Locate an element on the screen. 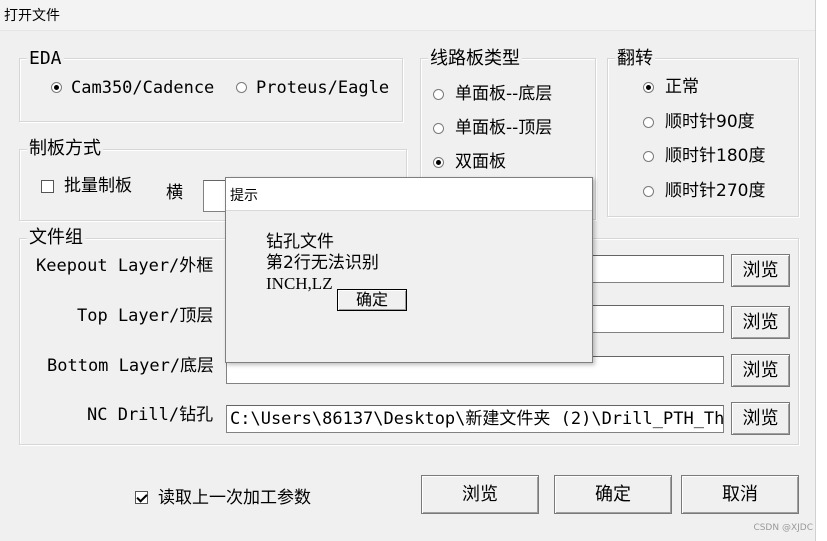 This screenshot has height=541, width=827. dialog-title: 提示 is located at coordinates (244, 196).